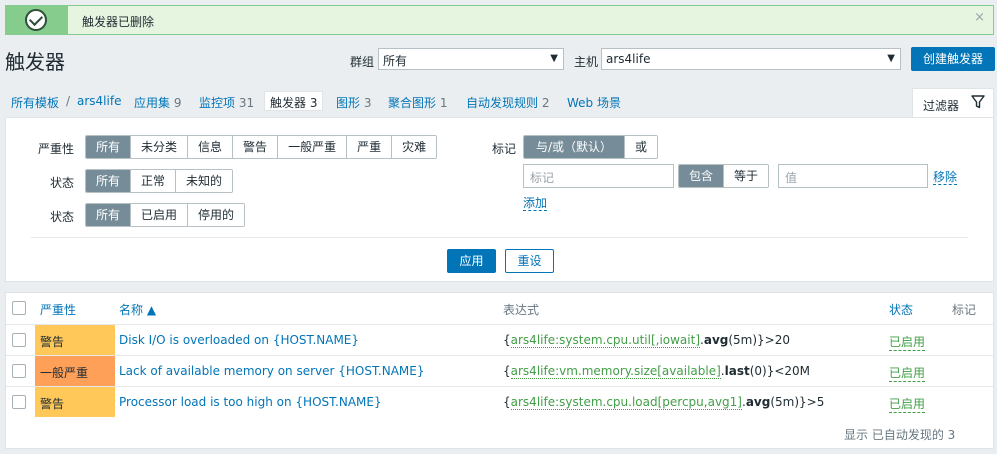 Image resolution: width=997 pixels, height=454 pixels. I want to click on nav-items: 监控项 31, so click(226, 102).